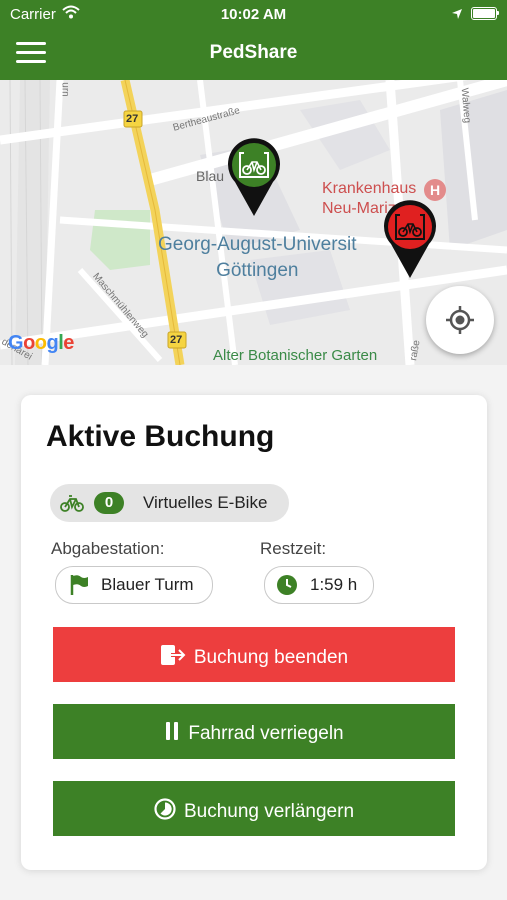 The height and width of the screenshot is (900, 507). I want to click on status-bar: Carrier 10:02 AM, so click(253, 14).